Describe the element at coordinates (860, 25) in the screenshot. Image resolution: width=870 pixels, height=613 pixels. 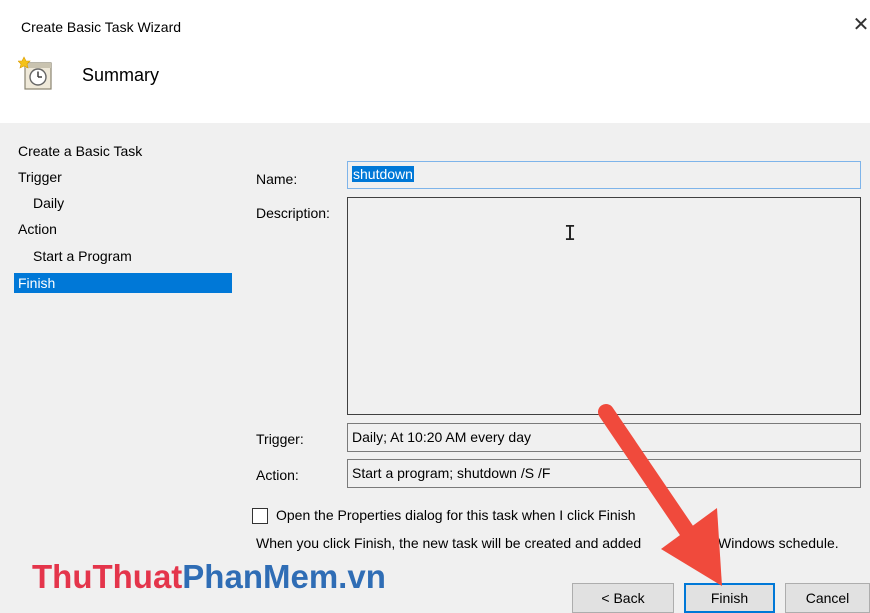
I see `close-button: ✕` at that location.